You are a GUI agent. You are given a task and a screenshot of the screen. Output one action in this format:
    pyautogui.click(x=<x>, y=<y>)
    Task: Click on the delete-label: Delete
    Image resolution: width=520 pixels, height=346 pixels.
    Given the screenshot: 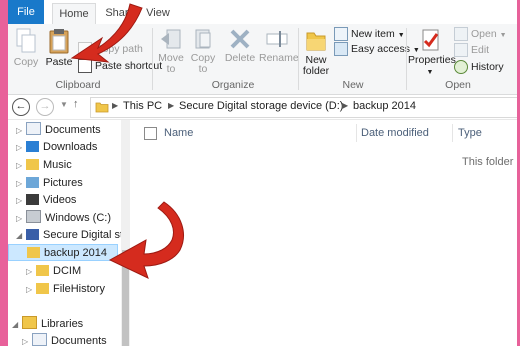 What is the action you would take?
    pyautogui.click(x=240, y=58)
    